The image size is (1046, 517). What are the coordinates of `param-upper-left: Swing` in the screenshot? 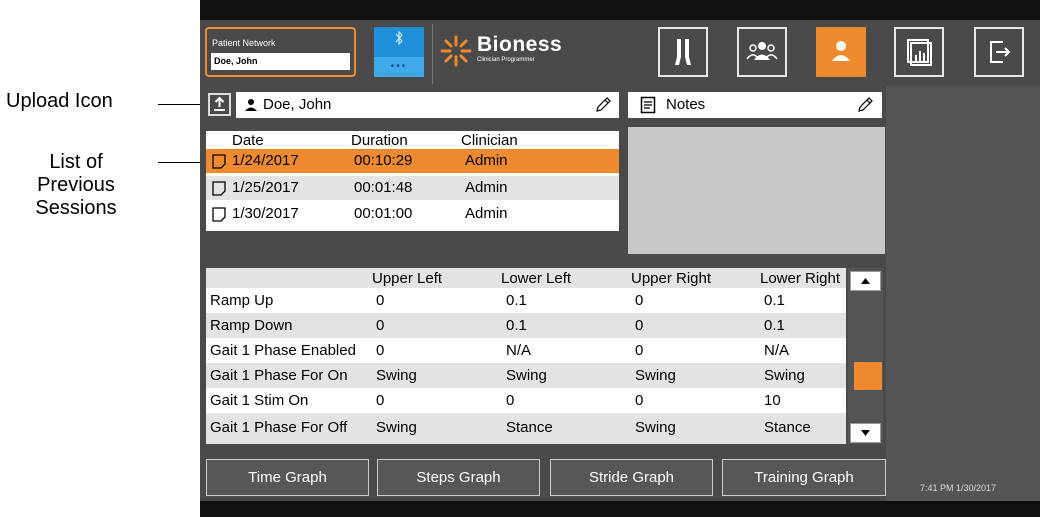 It's located at (396, 375).